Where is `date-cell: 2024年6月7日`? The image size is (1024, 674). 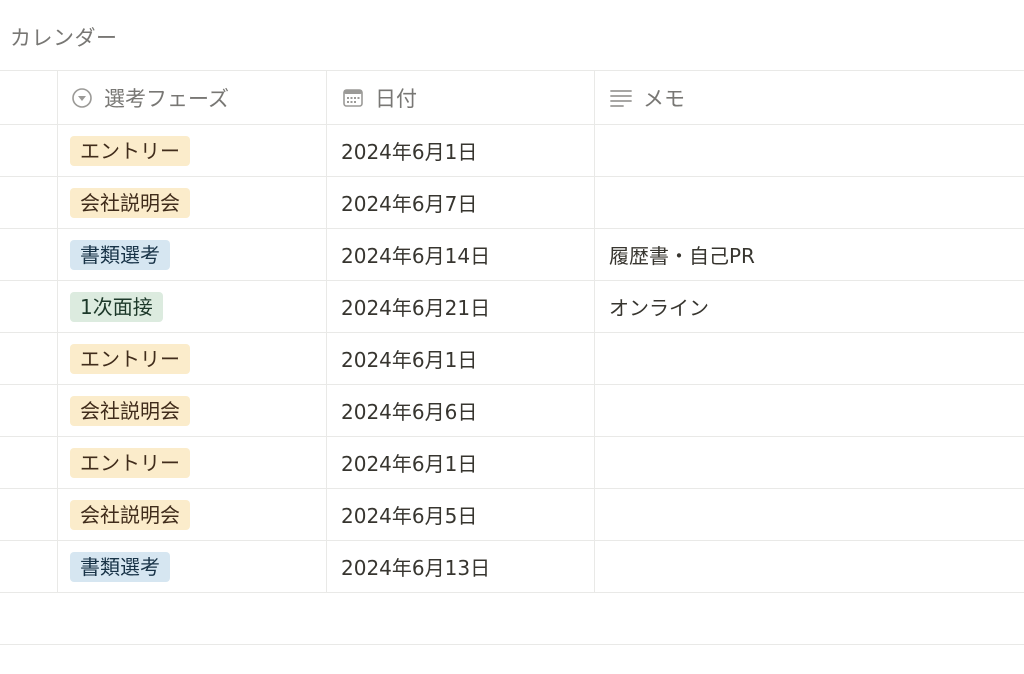 date-cell: 2024年6月7日 is located at coordinates (461, 202).